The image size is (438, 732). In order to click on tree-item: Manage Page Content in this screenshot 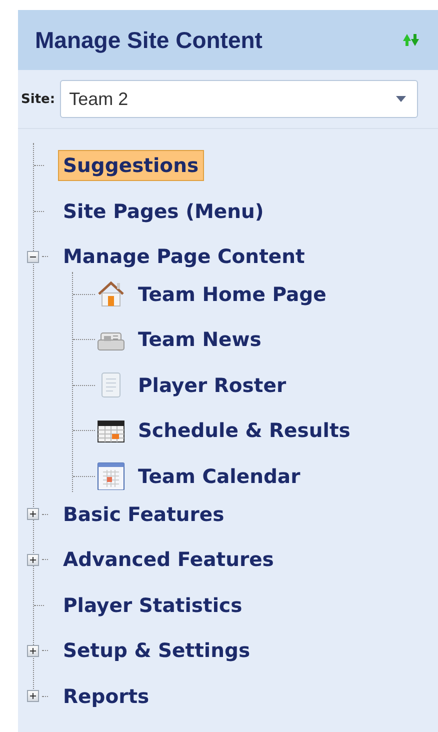, I will do `click(184, 256)`.